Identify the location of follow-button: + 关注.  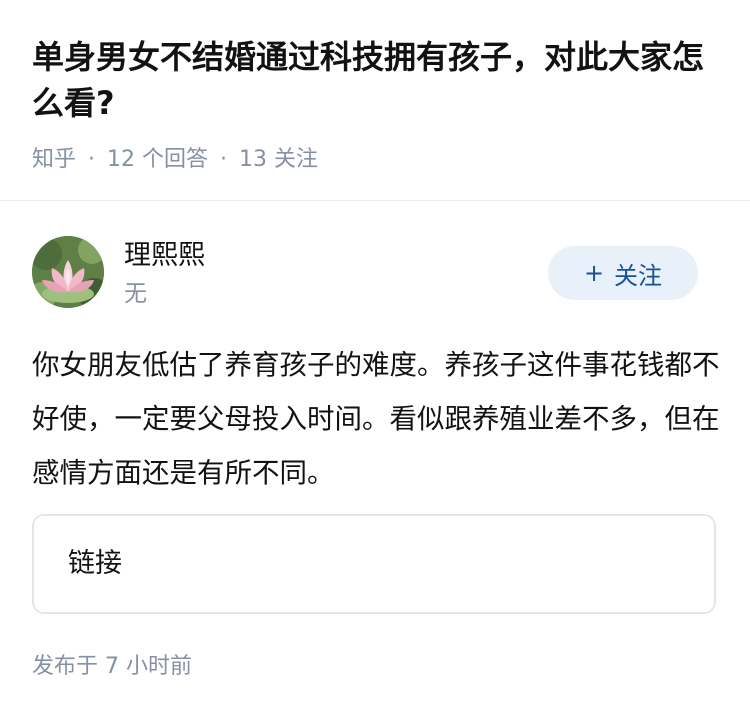
(623, 273).